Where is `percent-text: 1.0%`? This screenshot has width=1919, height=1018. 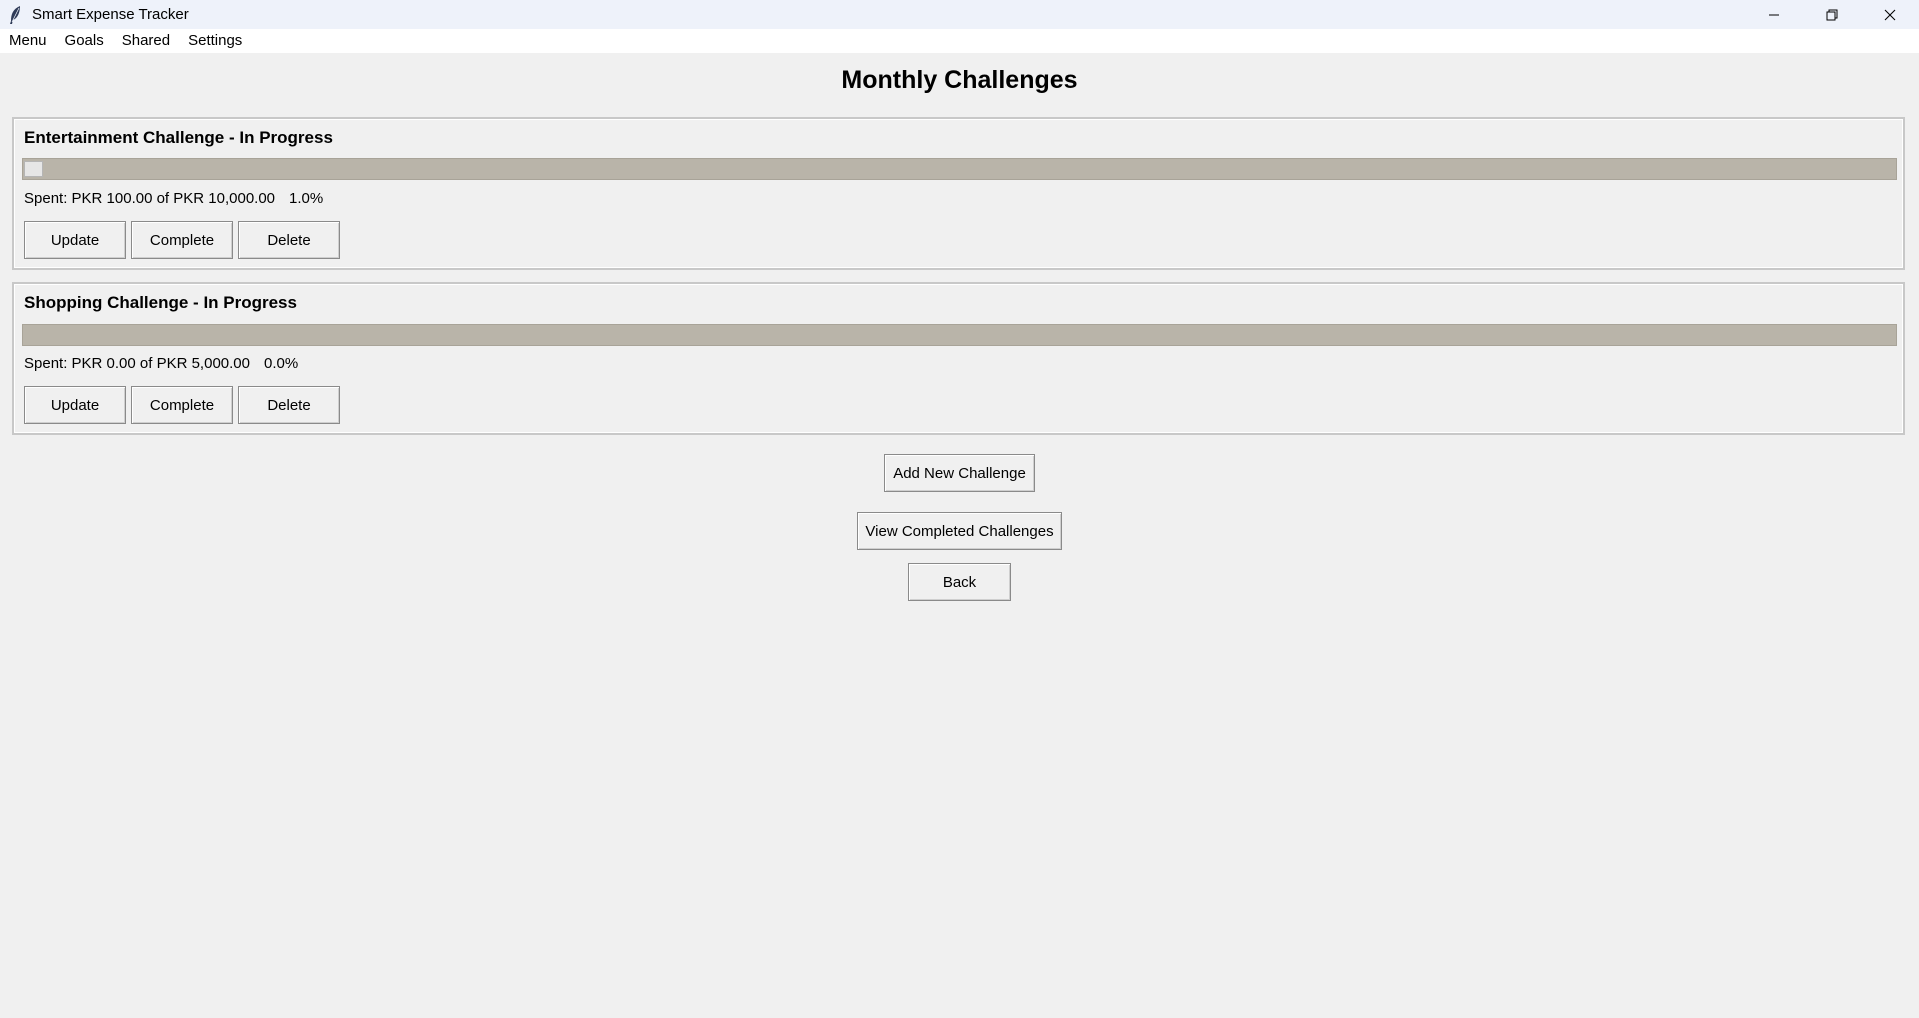 percent-text: 1.0% is located at coordinates (306, 198).